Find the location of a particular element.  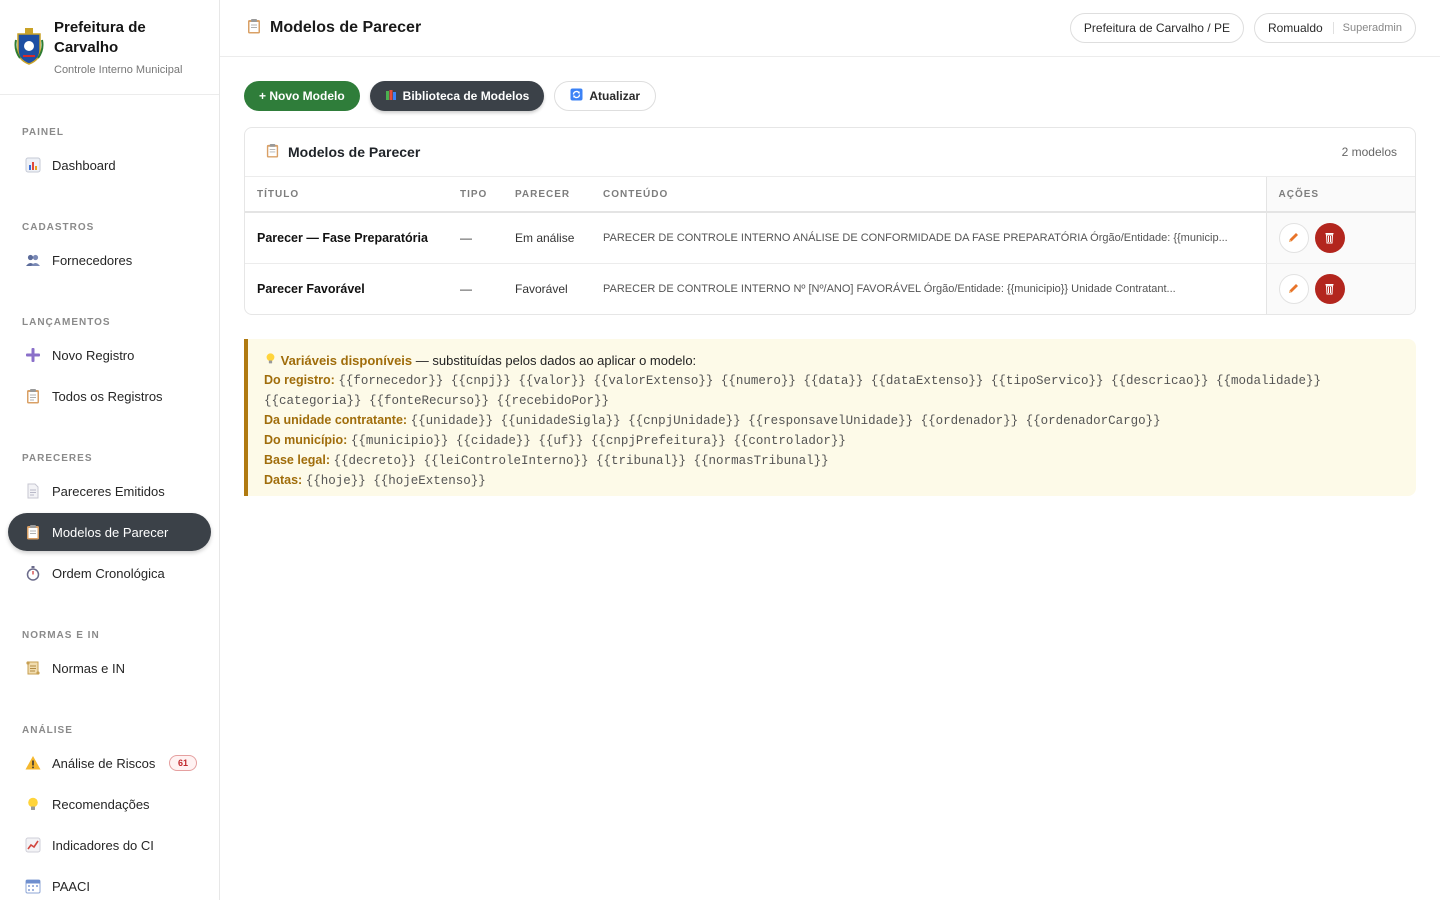

sidebar-item-todos-registros: Todos os Registros is located at coordinates (109, 396).